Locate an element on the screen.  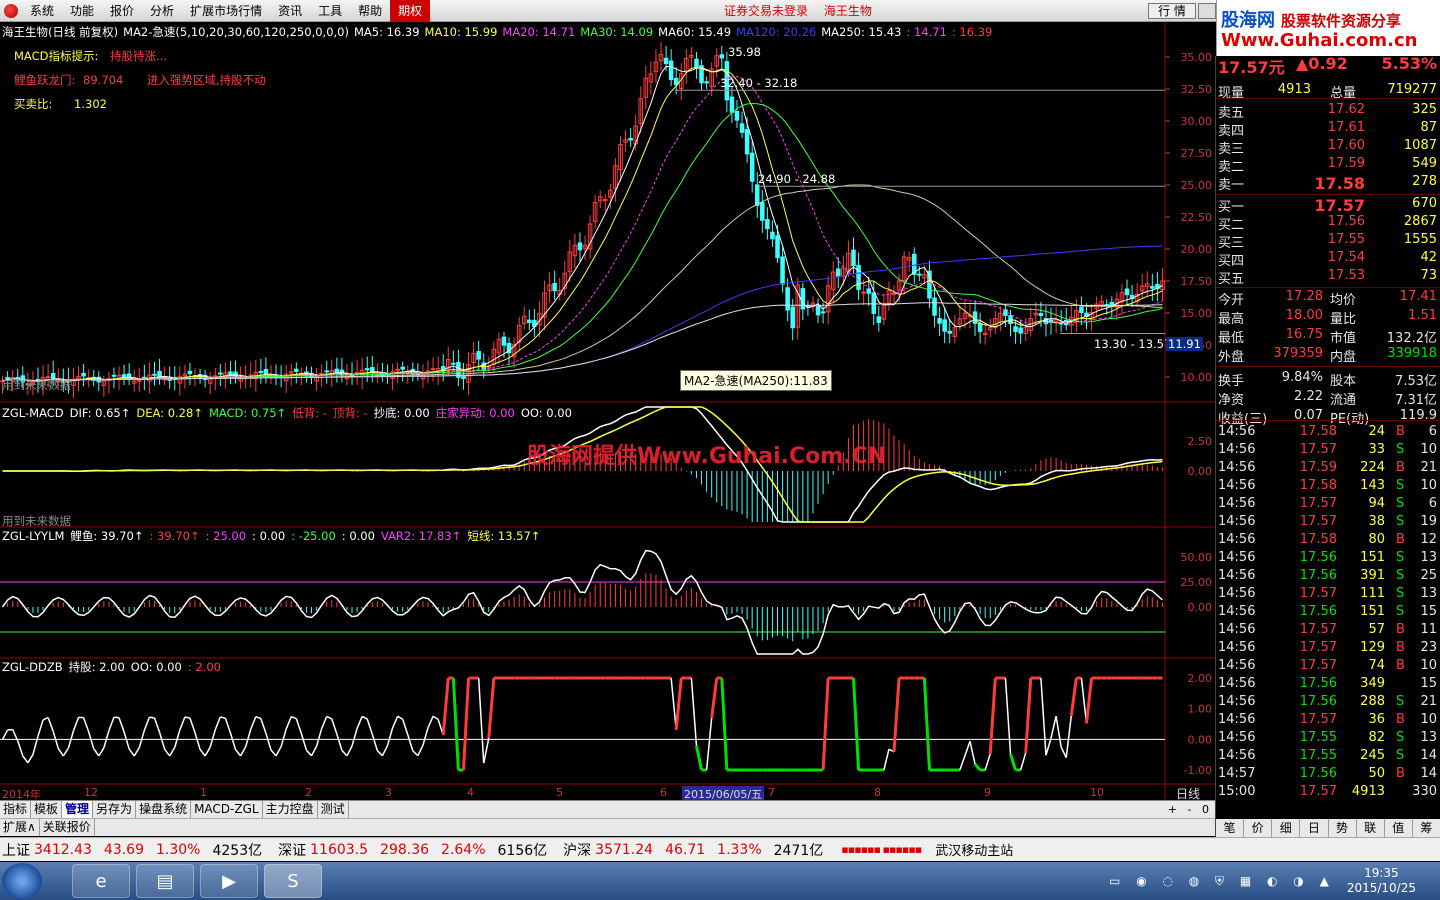
media-player-icon: ▶ is located at coordinates (229, 881).